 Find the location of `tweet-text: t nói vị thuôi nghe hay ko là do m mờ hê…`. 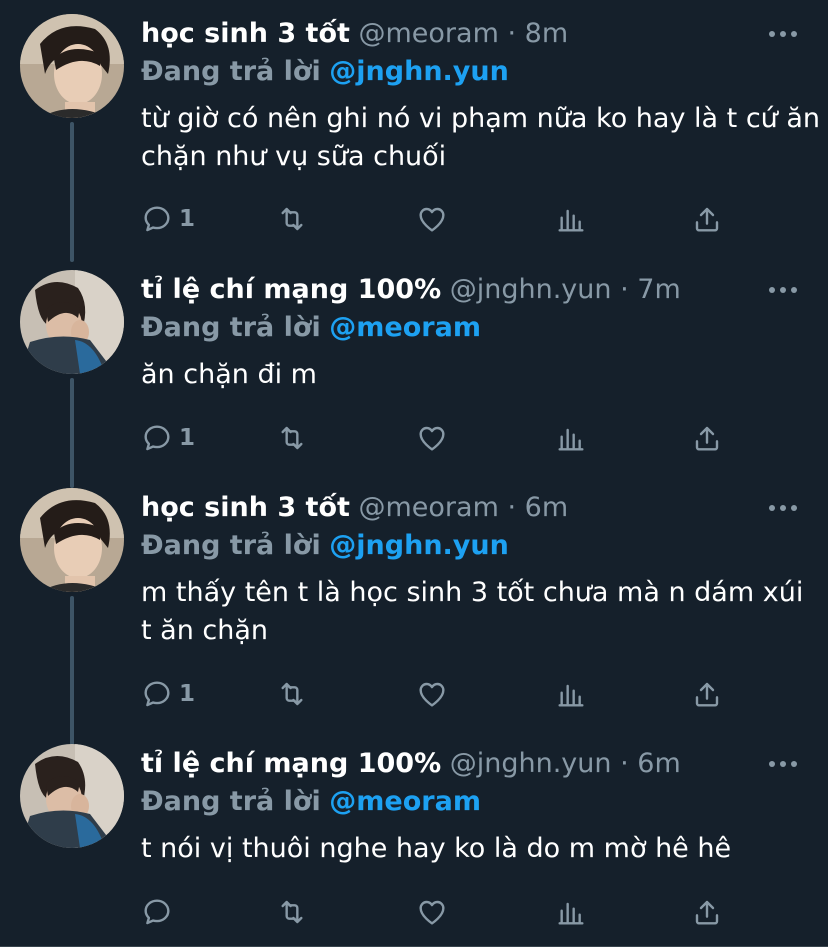

tweet-text: t nói vị thuôi nghe hay ko là do m mờ hê… is located at coordinates (436, 848).